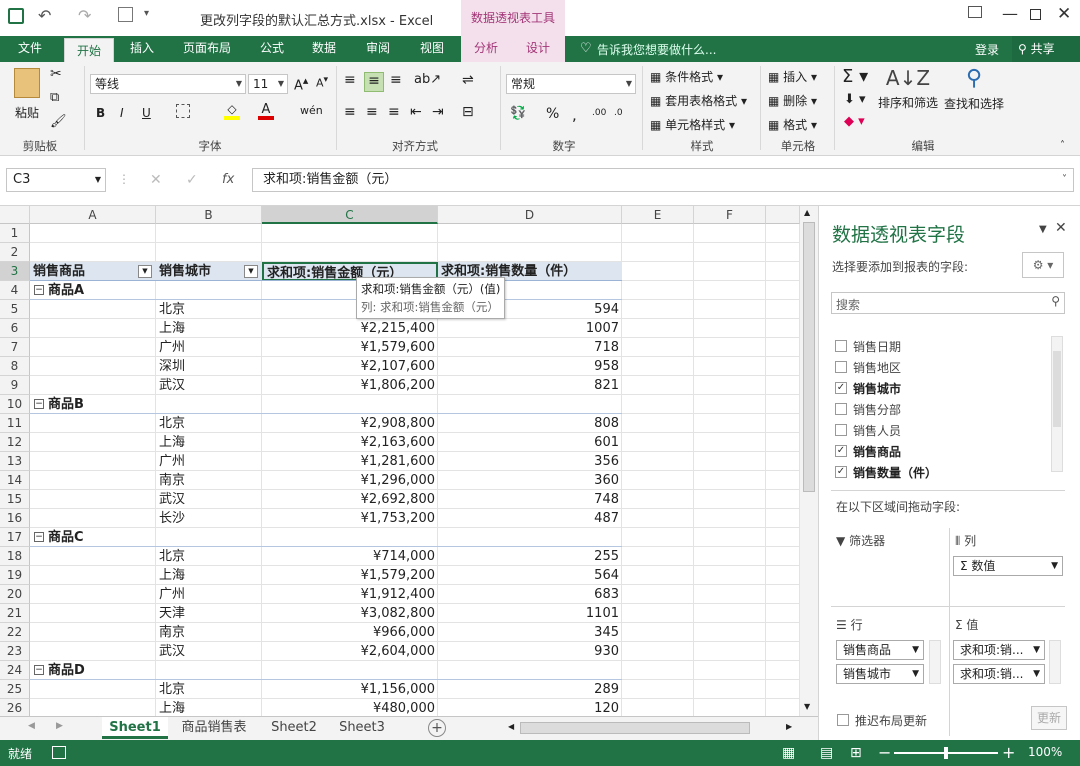  What do you see at coordinates (362, 728) in the screenshot?
I see `sheet-tab-sheet3: Sheet3` at bounding box center [362, 728].